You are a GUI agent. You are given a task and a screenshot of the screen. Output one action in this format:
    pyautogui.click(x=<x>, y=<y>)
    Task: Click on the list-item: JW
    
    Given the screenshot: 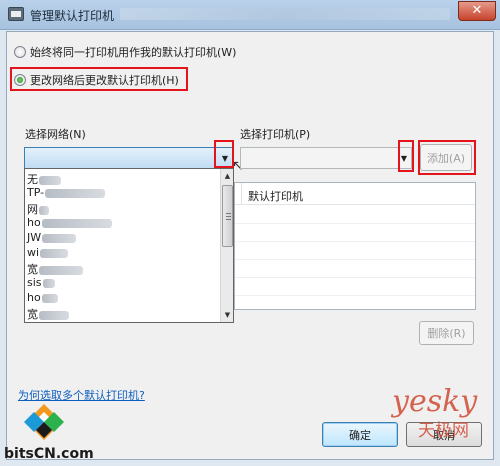 What is the action you would take?
    pyautogui.click(x=52, y=238)
    